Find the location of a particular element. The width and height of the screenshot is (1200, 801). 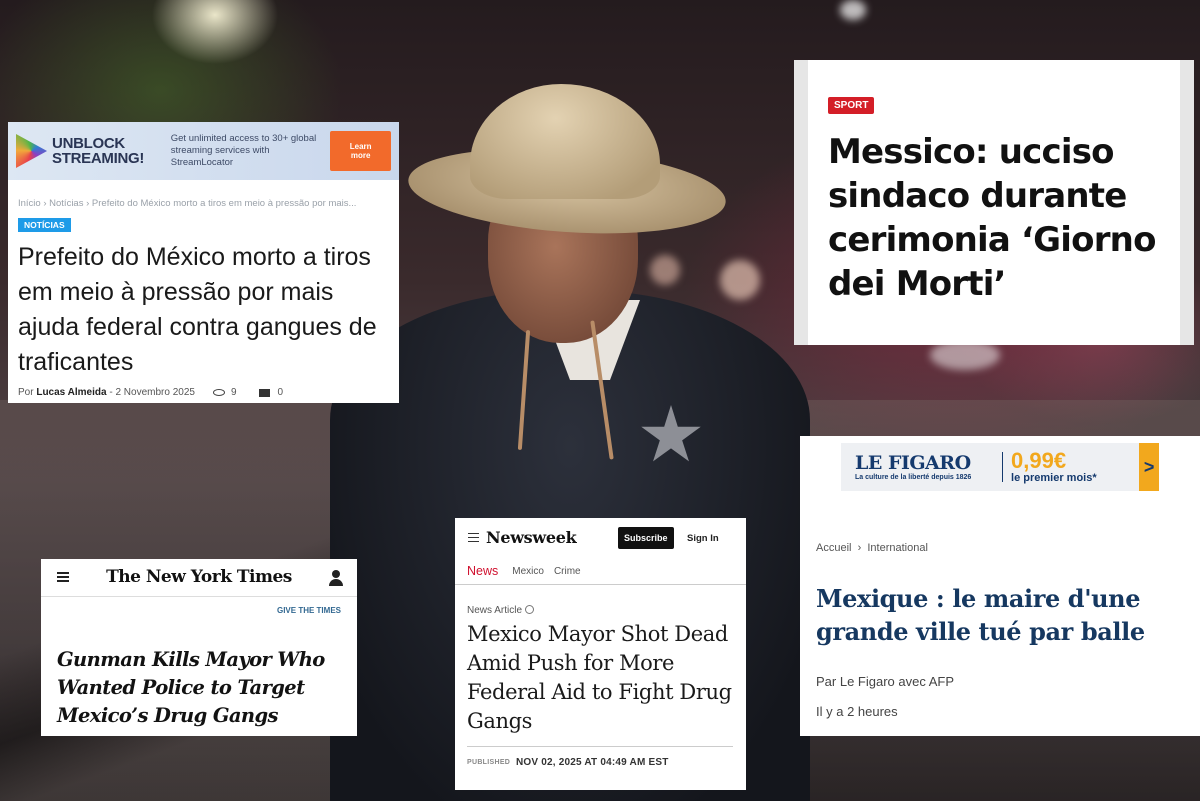

article-kind: News Article is located at coordinates (501, 610).